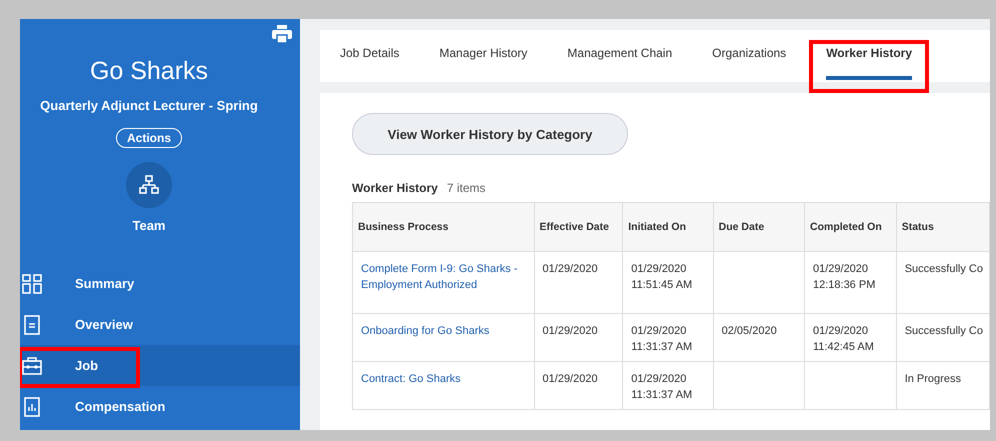 The height and width of the screenshot is (441, 996). Describe the element at coordinates (149, 225) in the screenshot. I see `team-label: Team` at that location.